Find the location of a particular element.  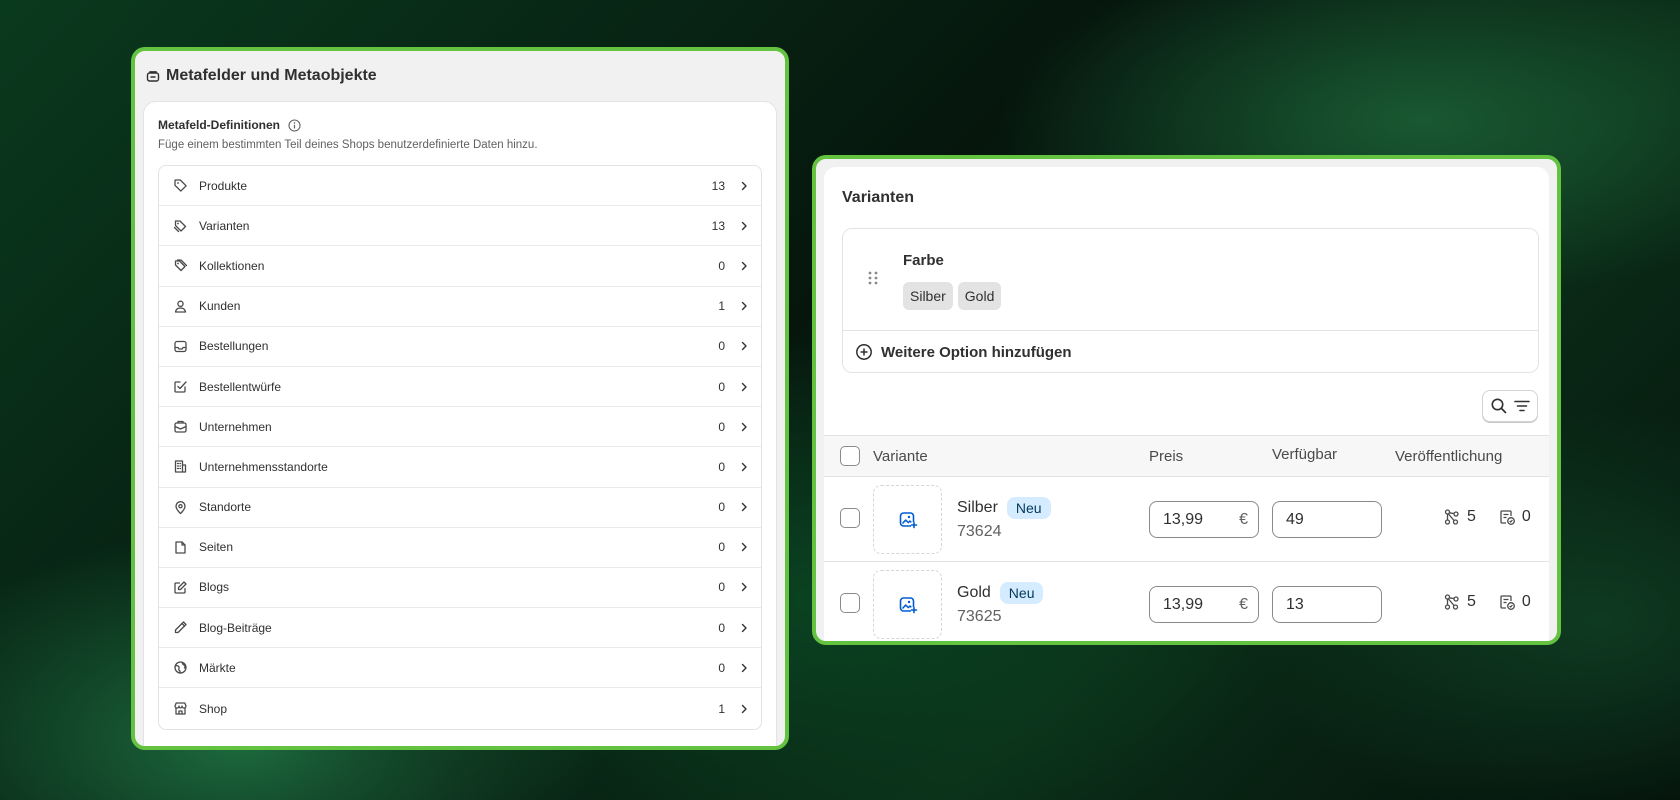

metafield-row: Blogs 0 is located at coordinates (460, 588).